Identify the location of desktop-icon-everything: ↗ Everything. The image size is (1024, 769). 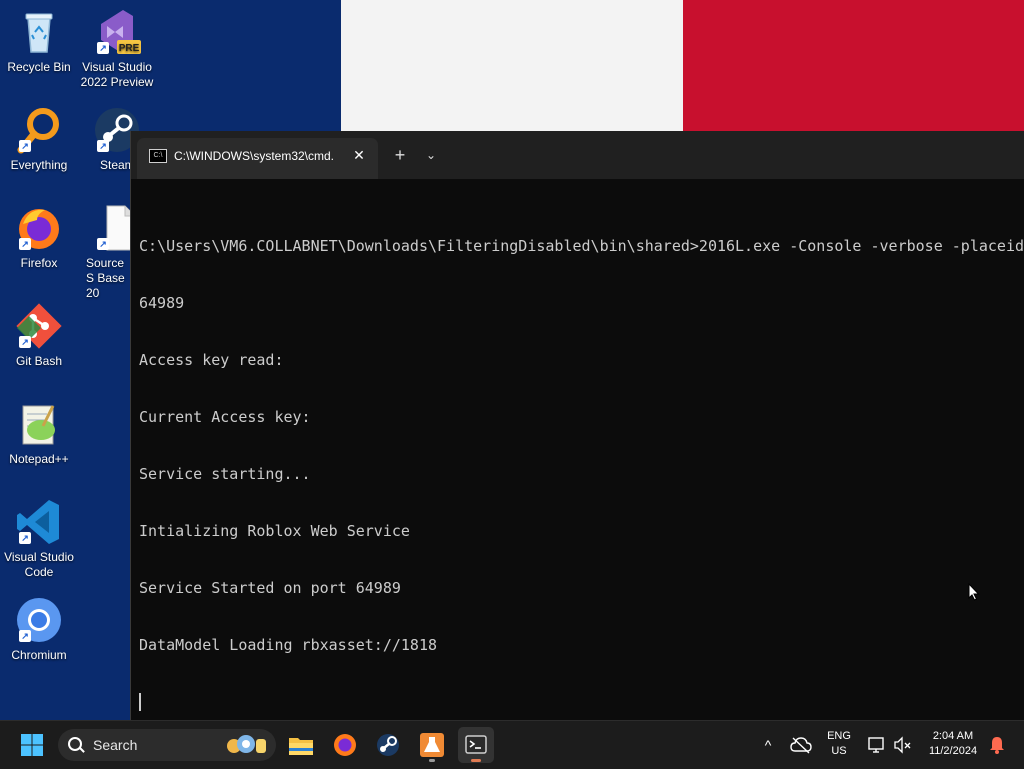
(39, 139).